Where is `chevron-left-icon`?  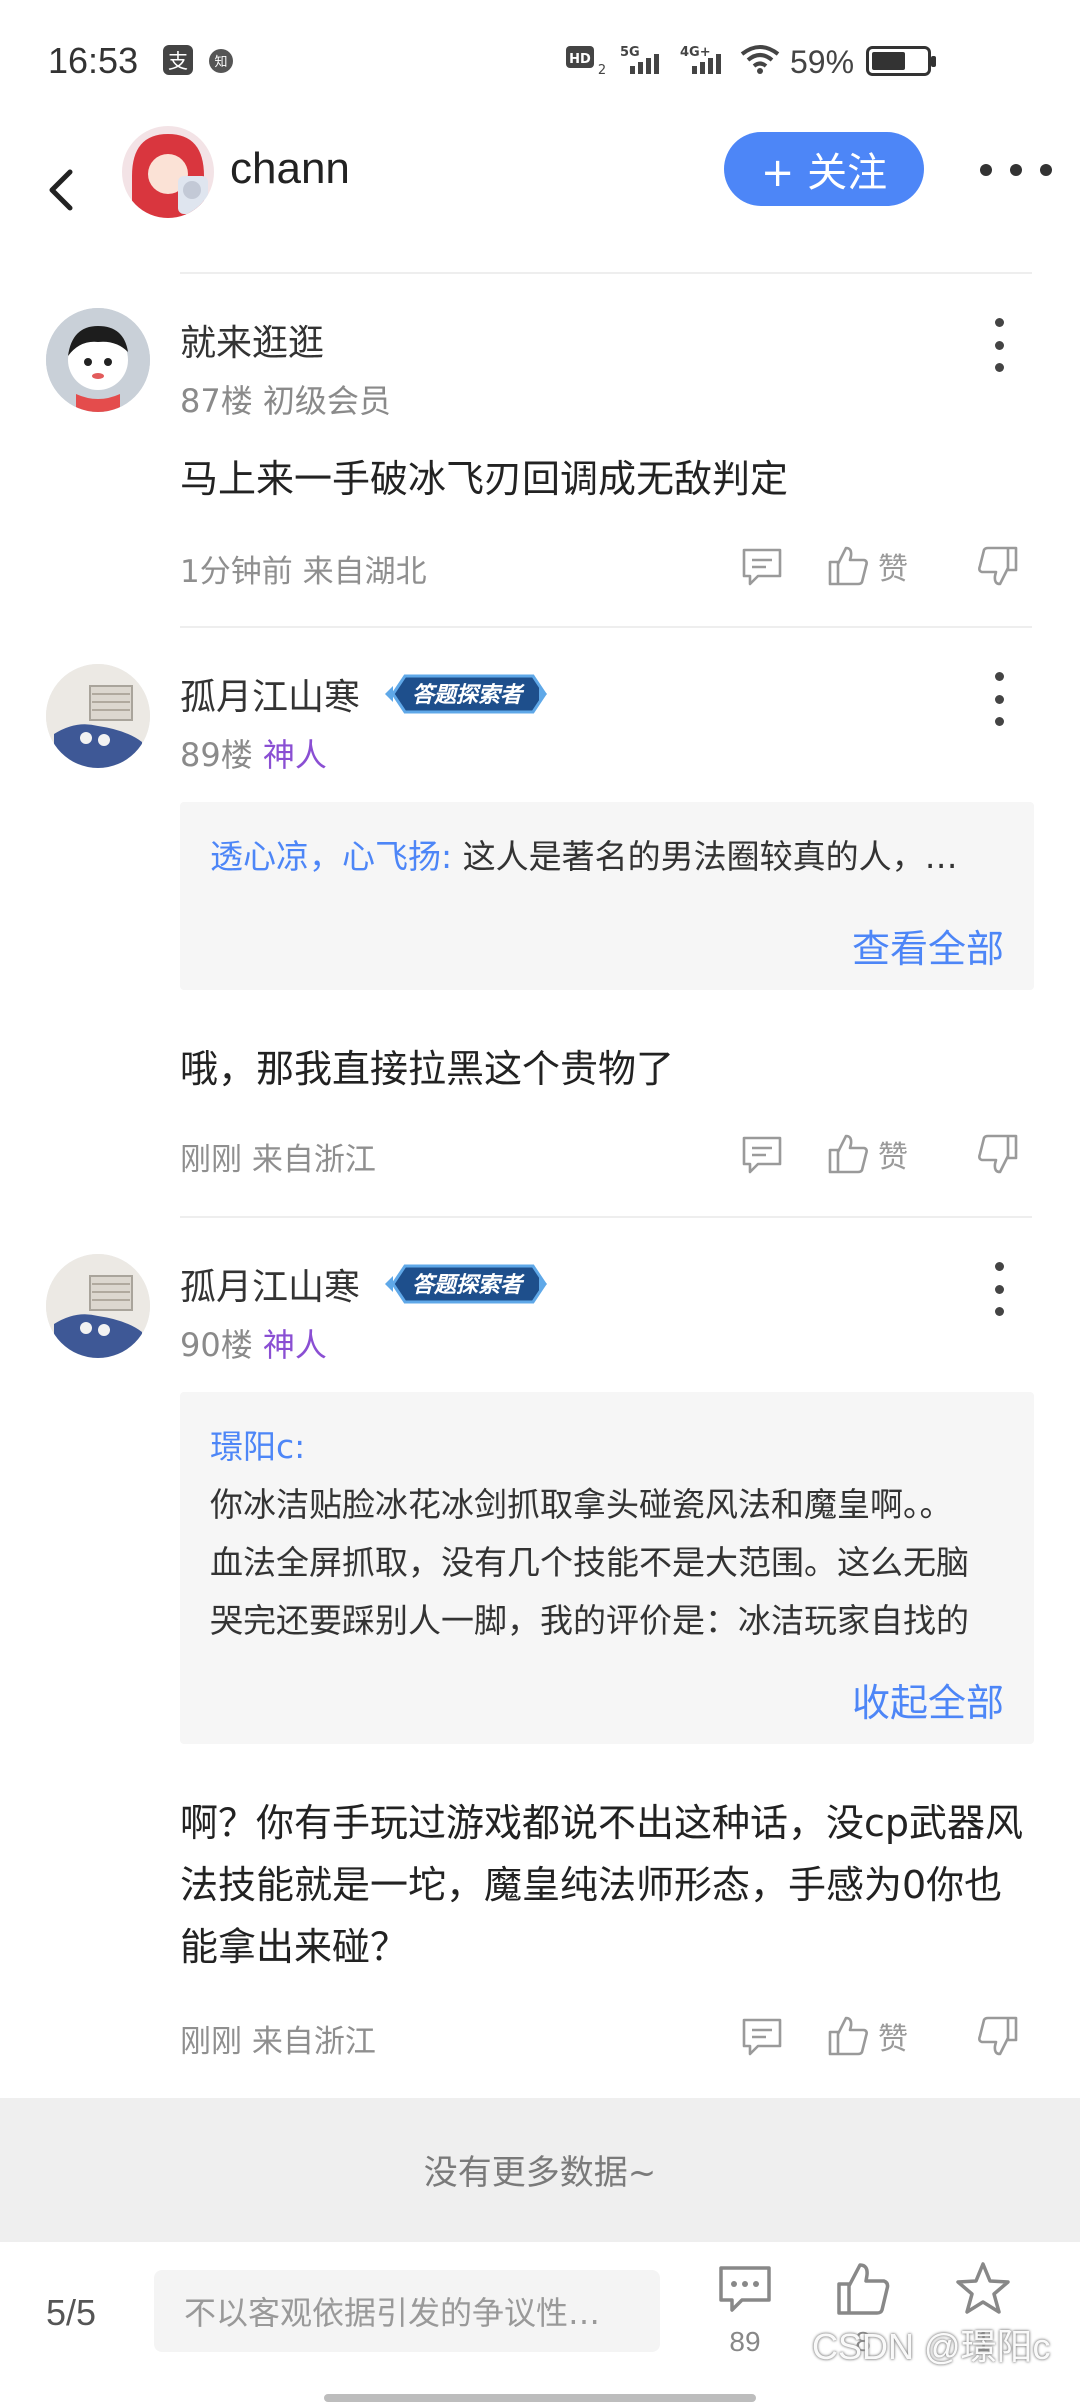
chevron-left-icon is located at coordinates (61, 190).